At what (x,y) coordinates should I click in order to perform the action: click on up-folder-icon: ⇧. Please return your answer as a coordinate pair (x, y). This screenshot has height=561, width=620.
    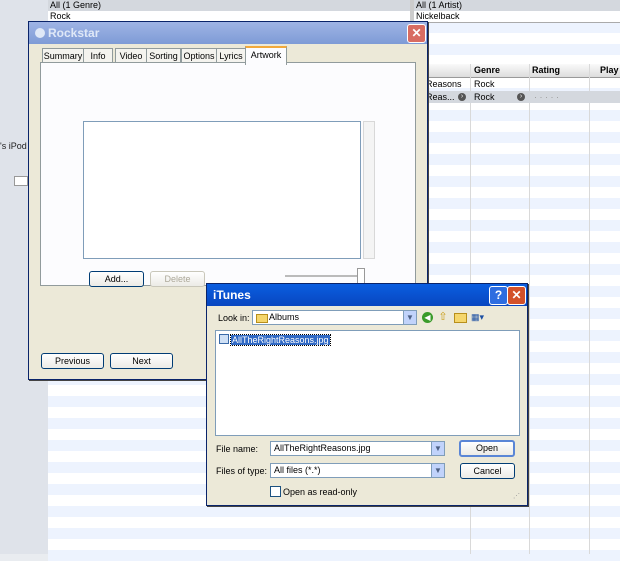
    Looking at the image, I should click on (443, 317).